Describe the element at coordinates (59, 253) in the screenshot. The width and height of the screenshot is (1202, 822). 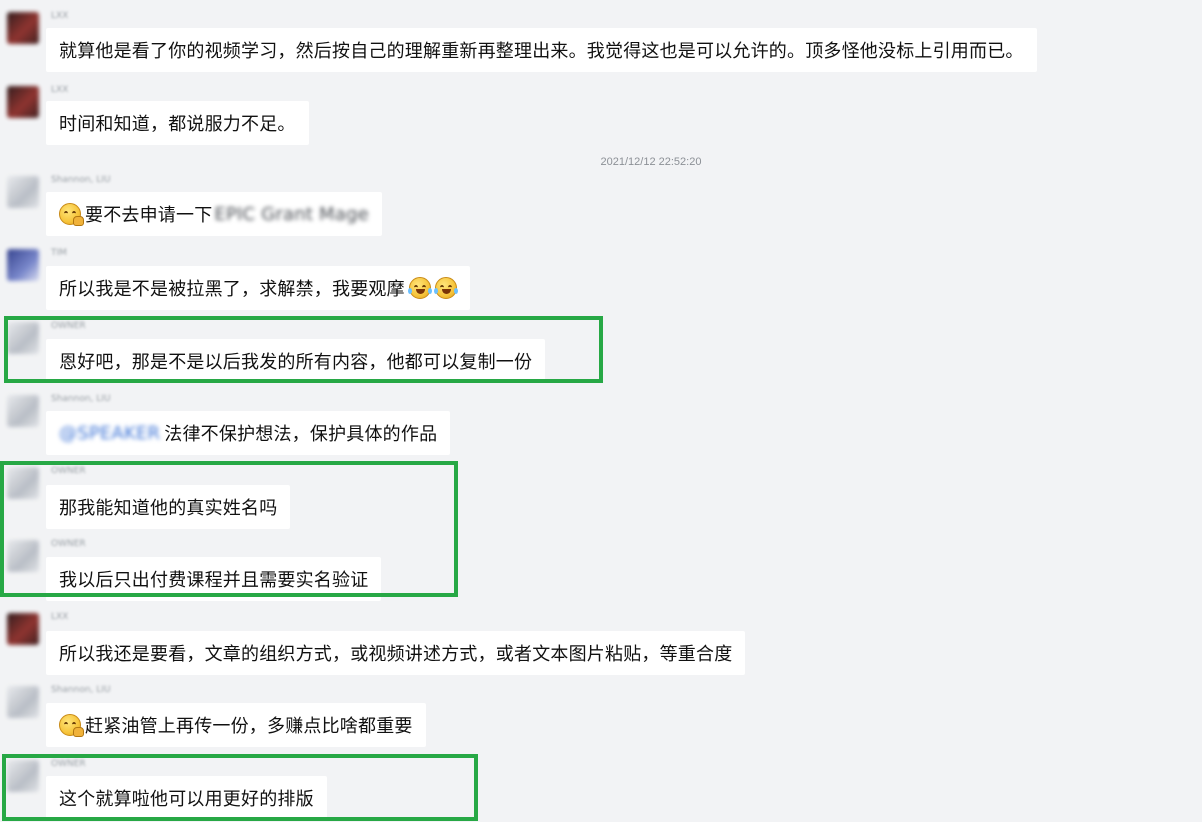
I see `sender-name: TIM` at that location.